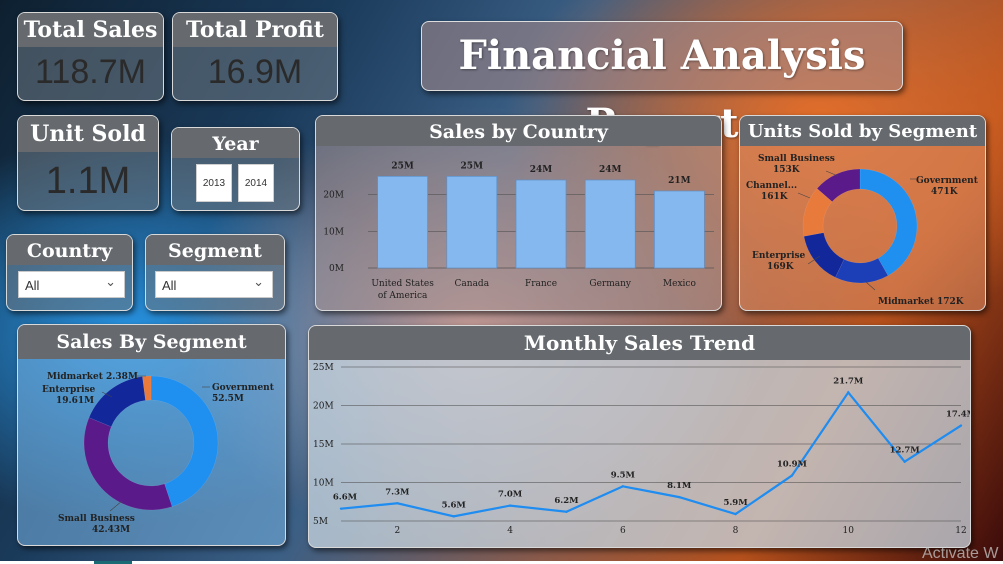 The image size is (1003, 564). I want to click on slice-label: 19.61M, so click(75, 401).